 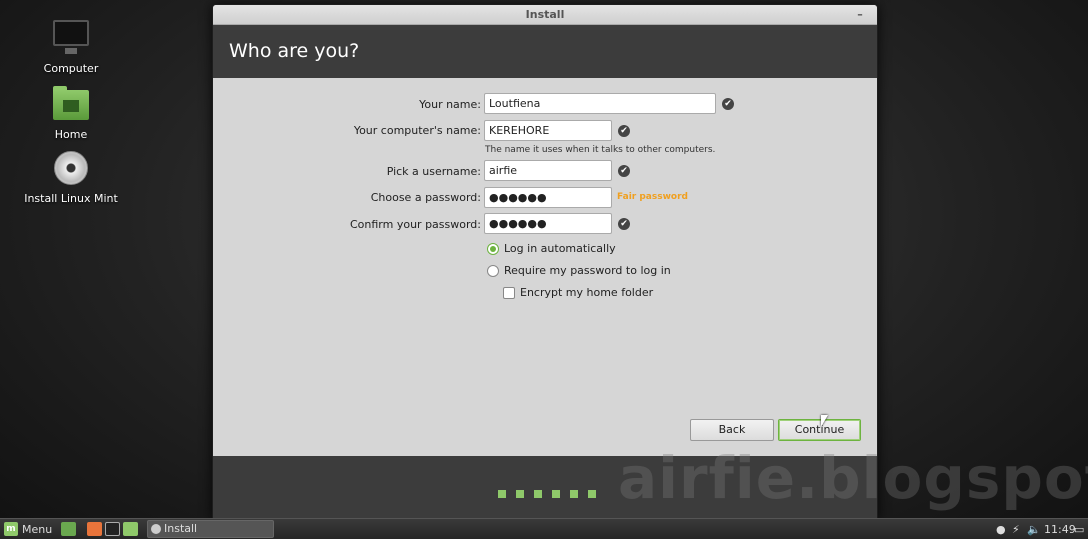 I want to click on volume-icon: 🔈, so click(x=1034, y=529).